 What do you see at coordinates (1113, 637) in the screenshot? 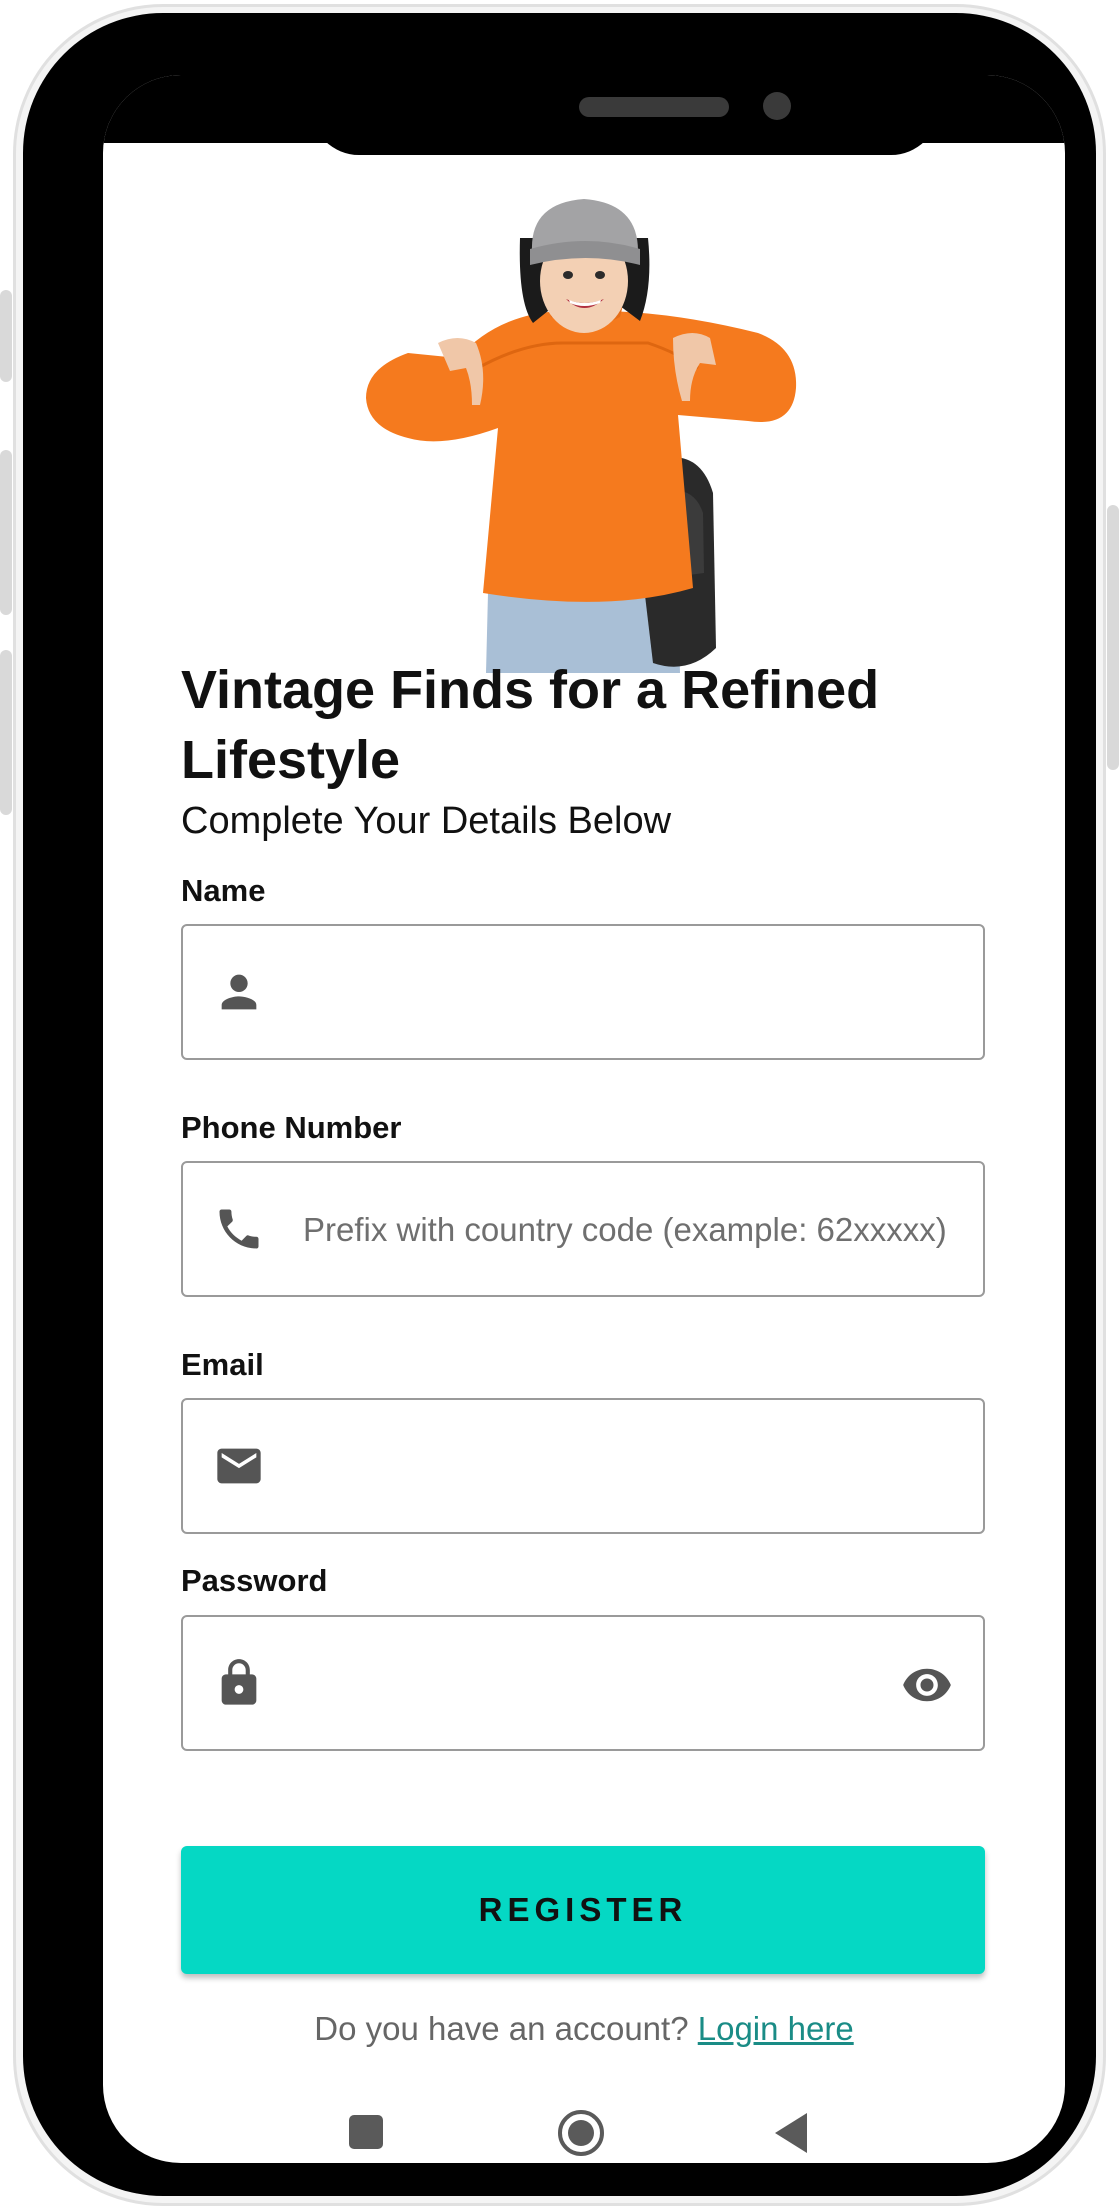
I see `power-button` at bounding box center [1113, 637].